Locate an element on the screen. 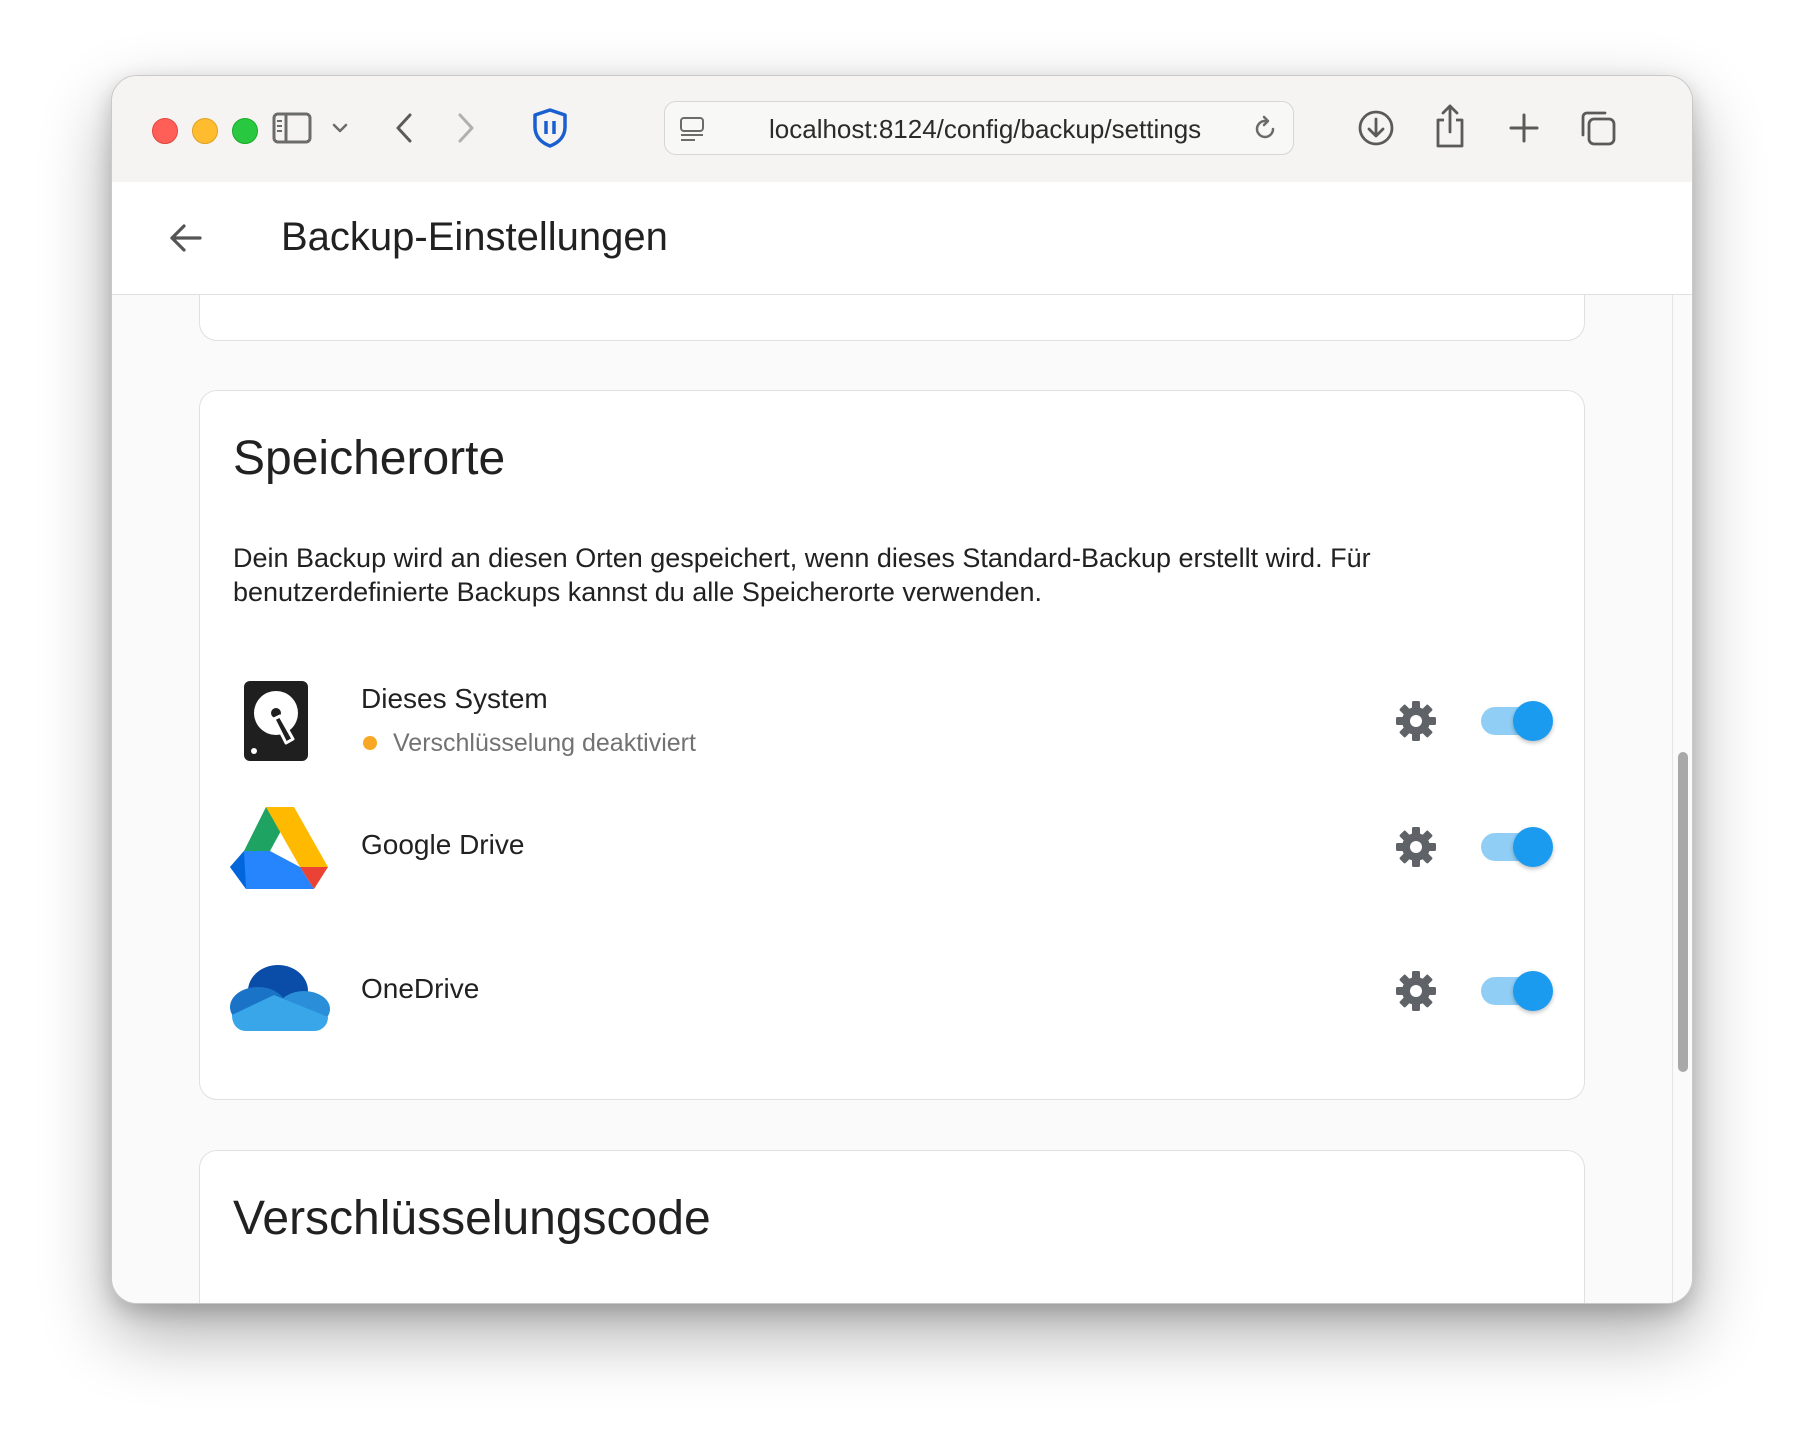  location-row-onedrive: OneDrive is located at coordinates (892, 991).